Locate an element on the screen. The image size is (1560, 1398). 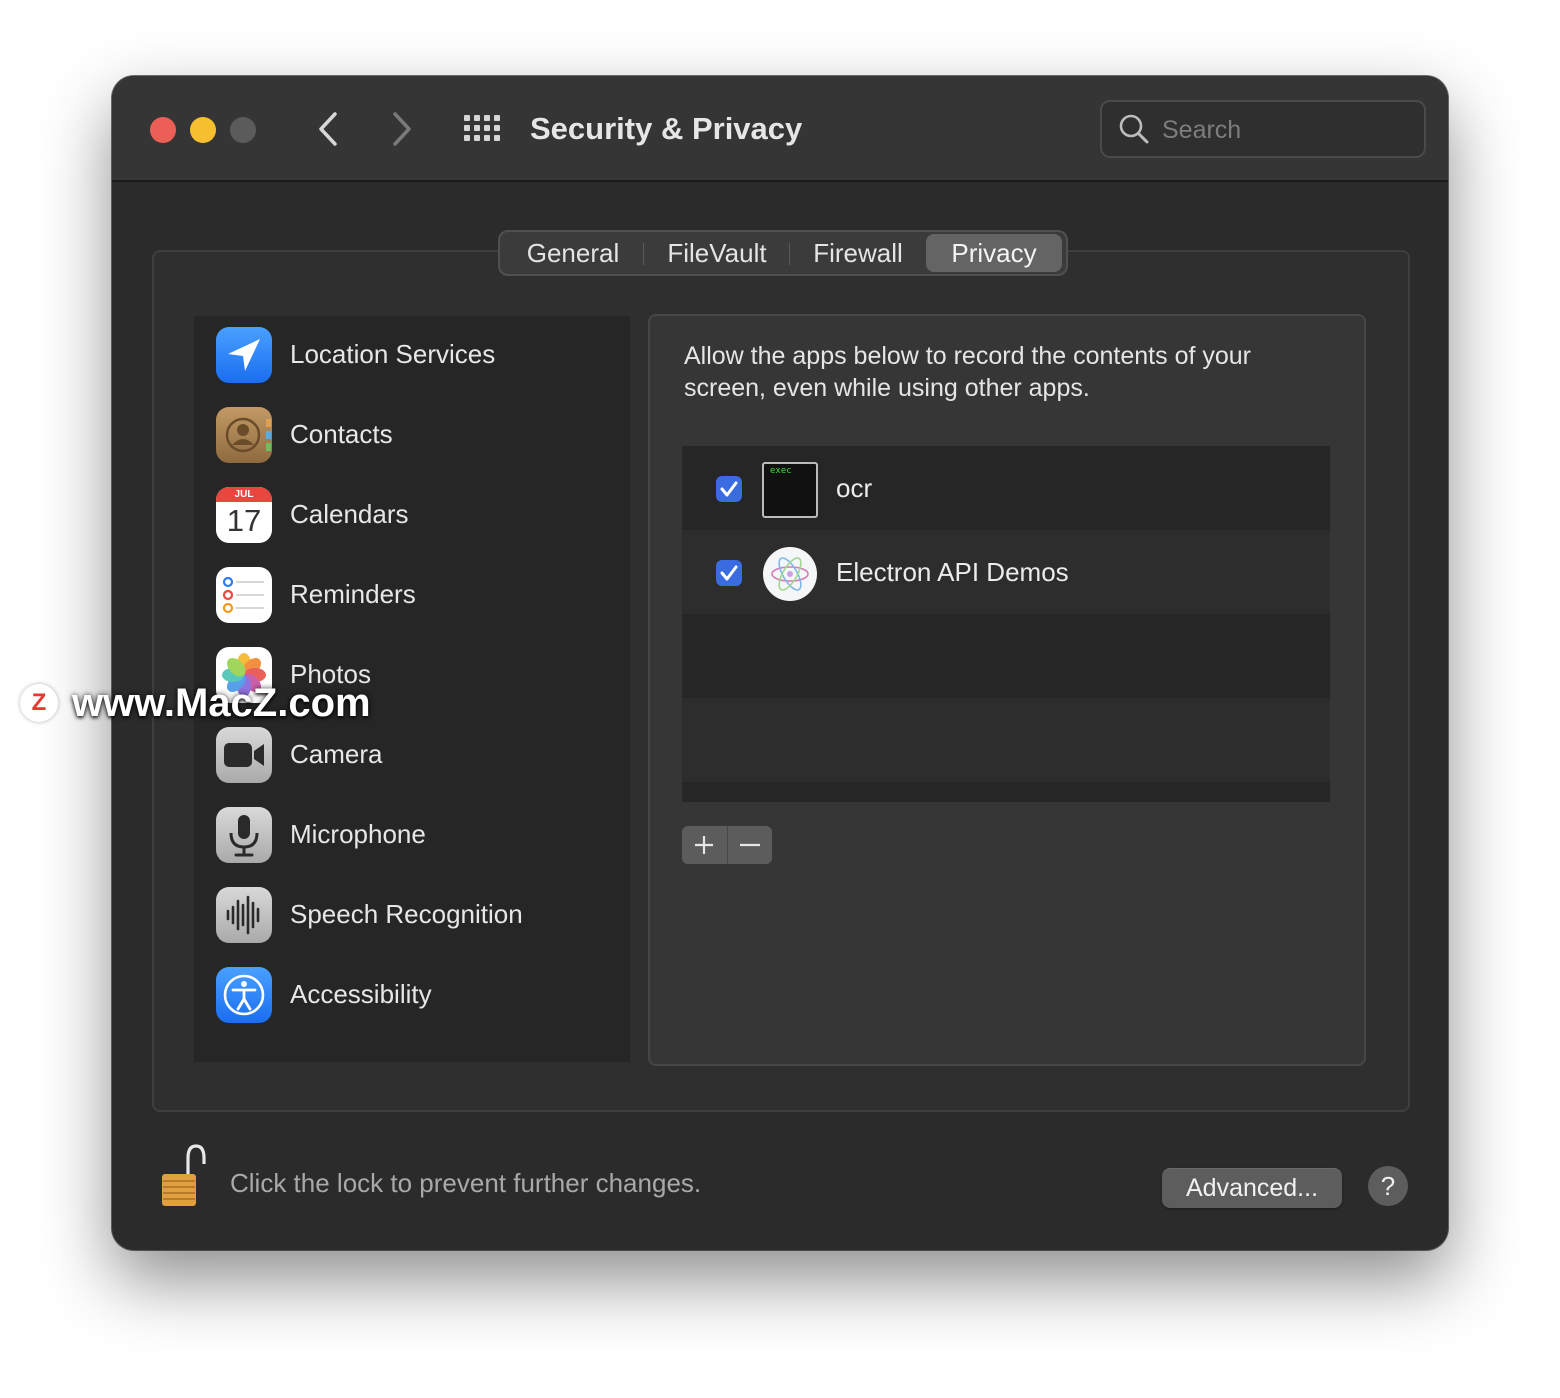
reminders-icon is located at coordinates (244, 595).